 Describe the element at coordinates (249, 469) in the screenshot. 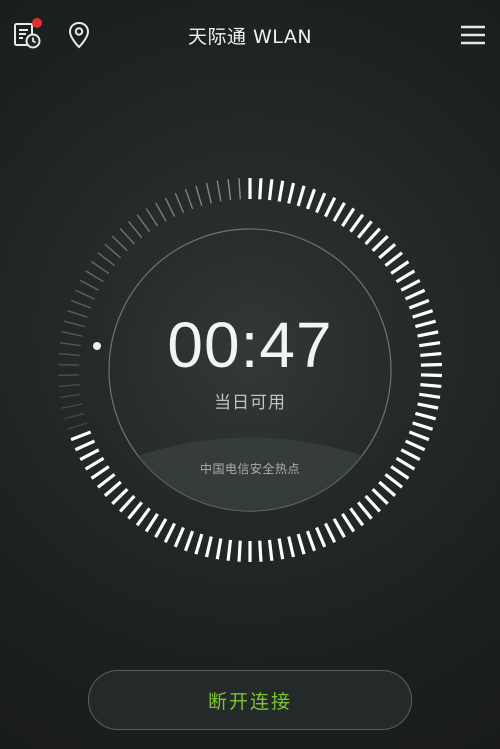

I see `hotspot-name: 中国电信安全热点` at that location.